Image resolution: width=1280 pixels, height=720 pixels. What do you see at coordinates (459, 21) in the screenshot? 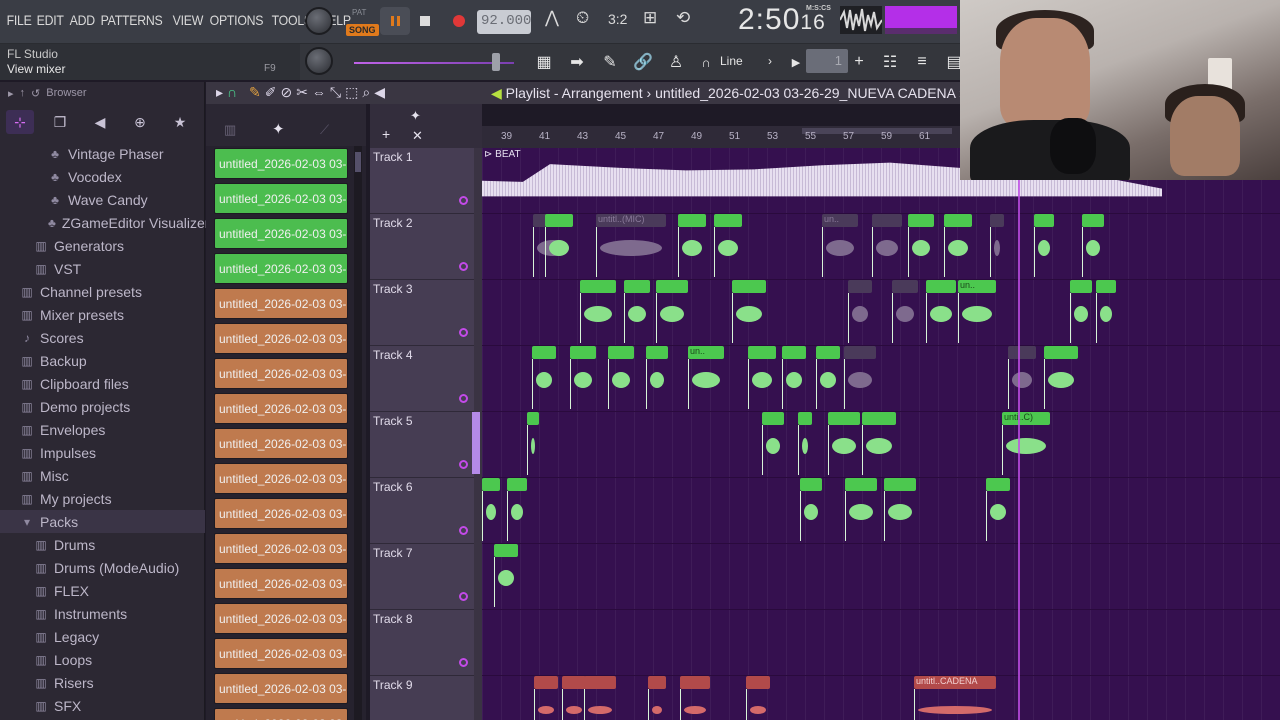
I see `record-button` at bounding box center [459, 21].